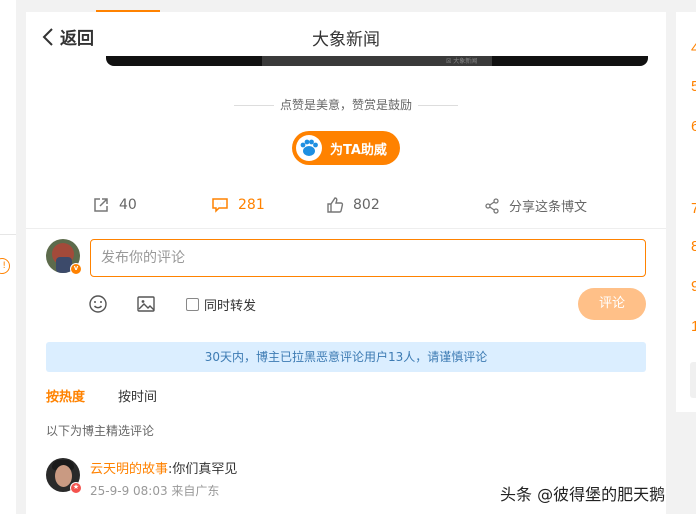 Image resolution: width=696 pixels, height=514 pixels. Describe the element at coordinates (128, 205) in the screenshot. I see `repost-count: 40` at that location.